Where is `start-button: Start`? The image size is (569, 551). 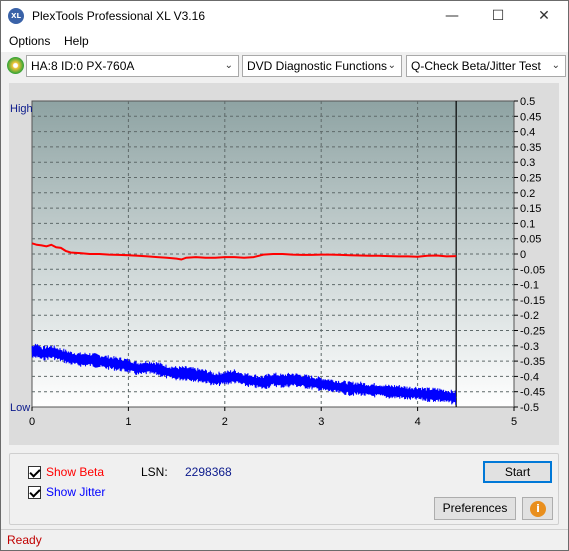
start-button: Start is located at coordinates (517, 472).